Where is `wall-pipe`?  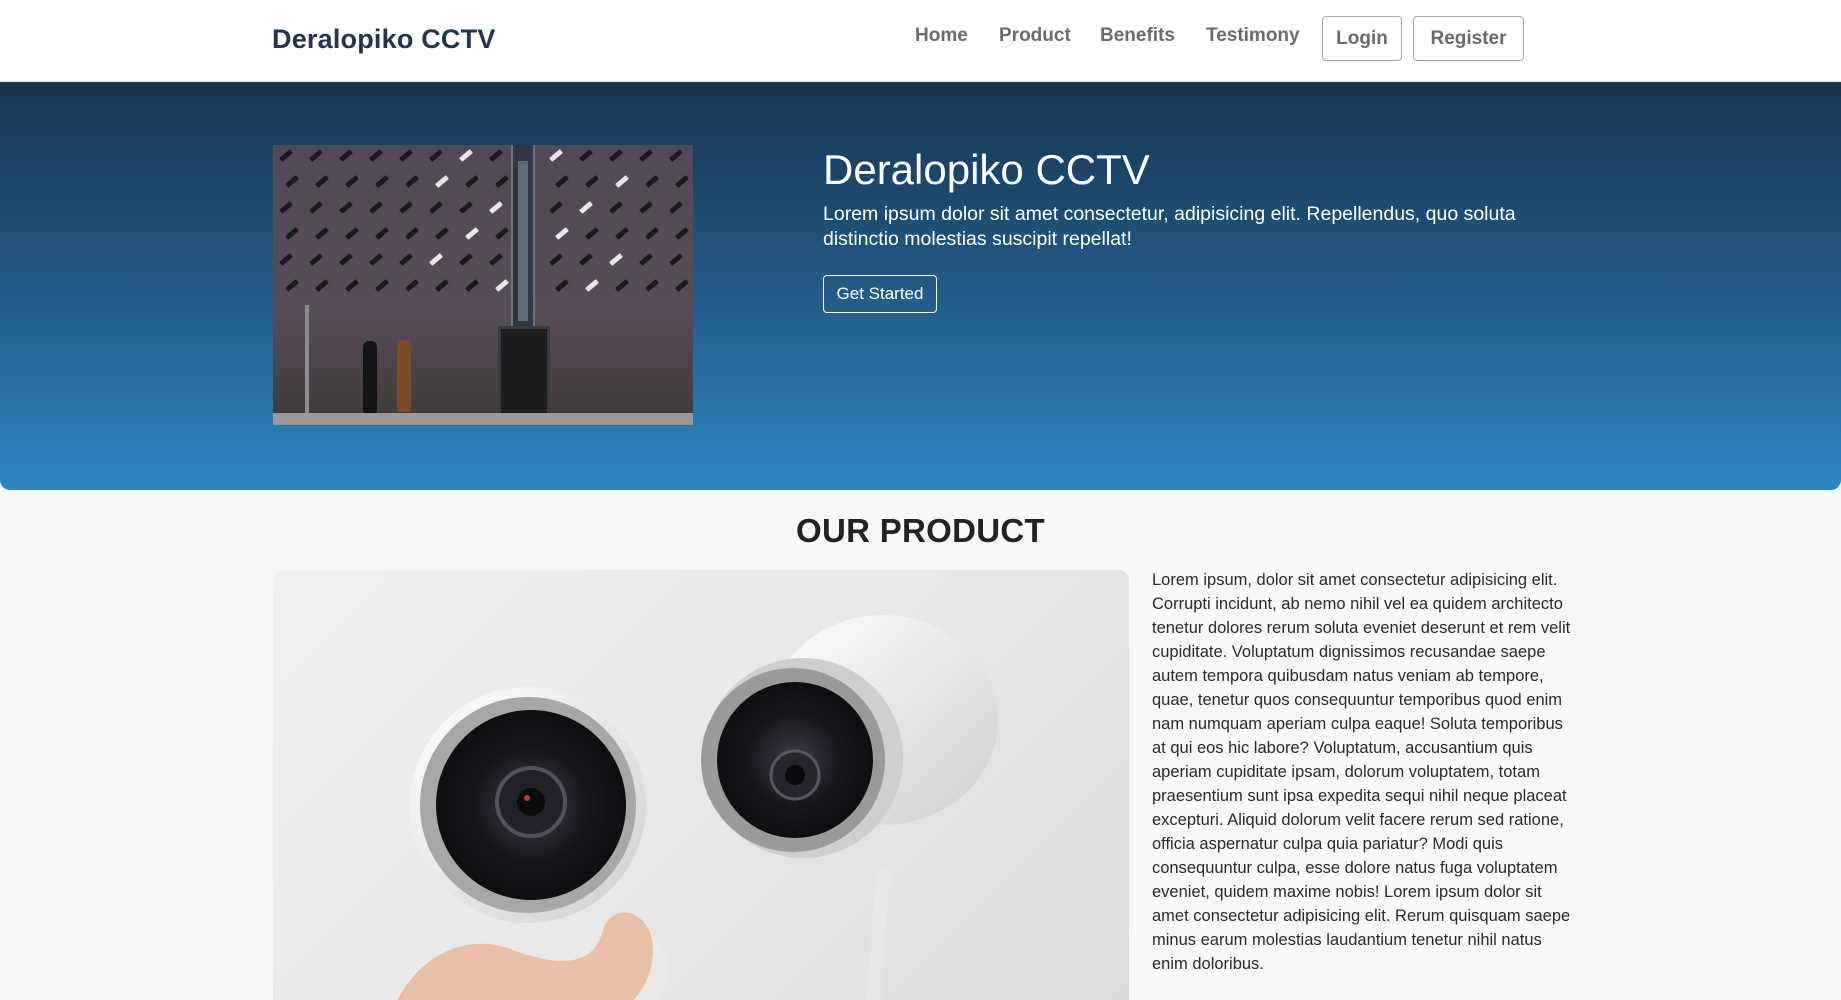
wall-pipe is located at coordinates (307, 359).